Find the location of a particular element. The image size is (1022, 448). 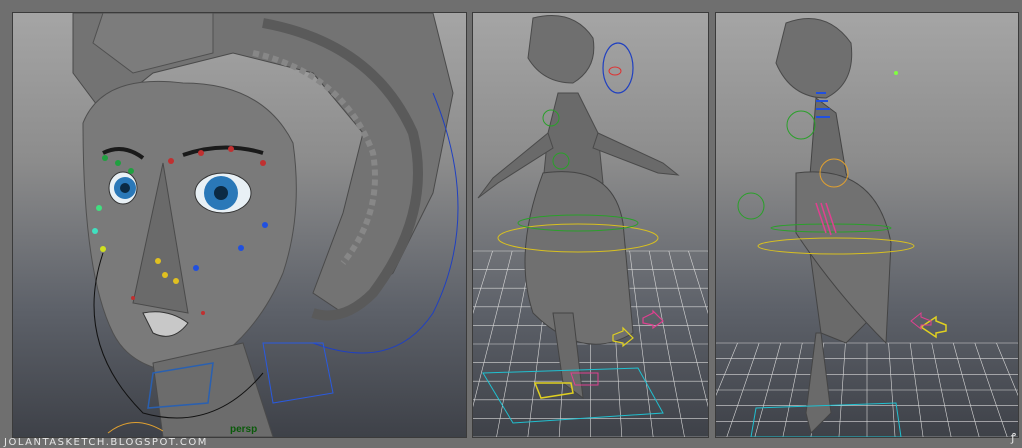

figure-side-hair is located at coordinates (814, 58).